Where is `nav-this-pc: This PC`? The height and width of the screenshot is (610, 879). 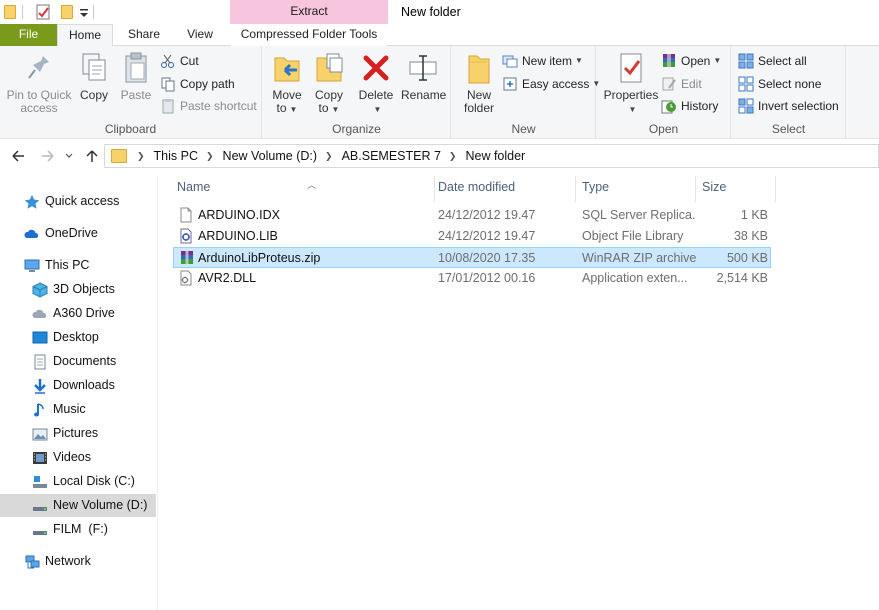
nav-this-pc: This PC is located at coordinates (78, 265).